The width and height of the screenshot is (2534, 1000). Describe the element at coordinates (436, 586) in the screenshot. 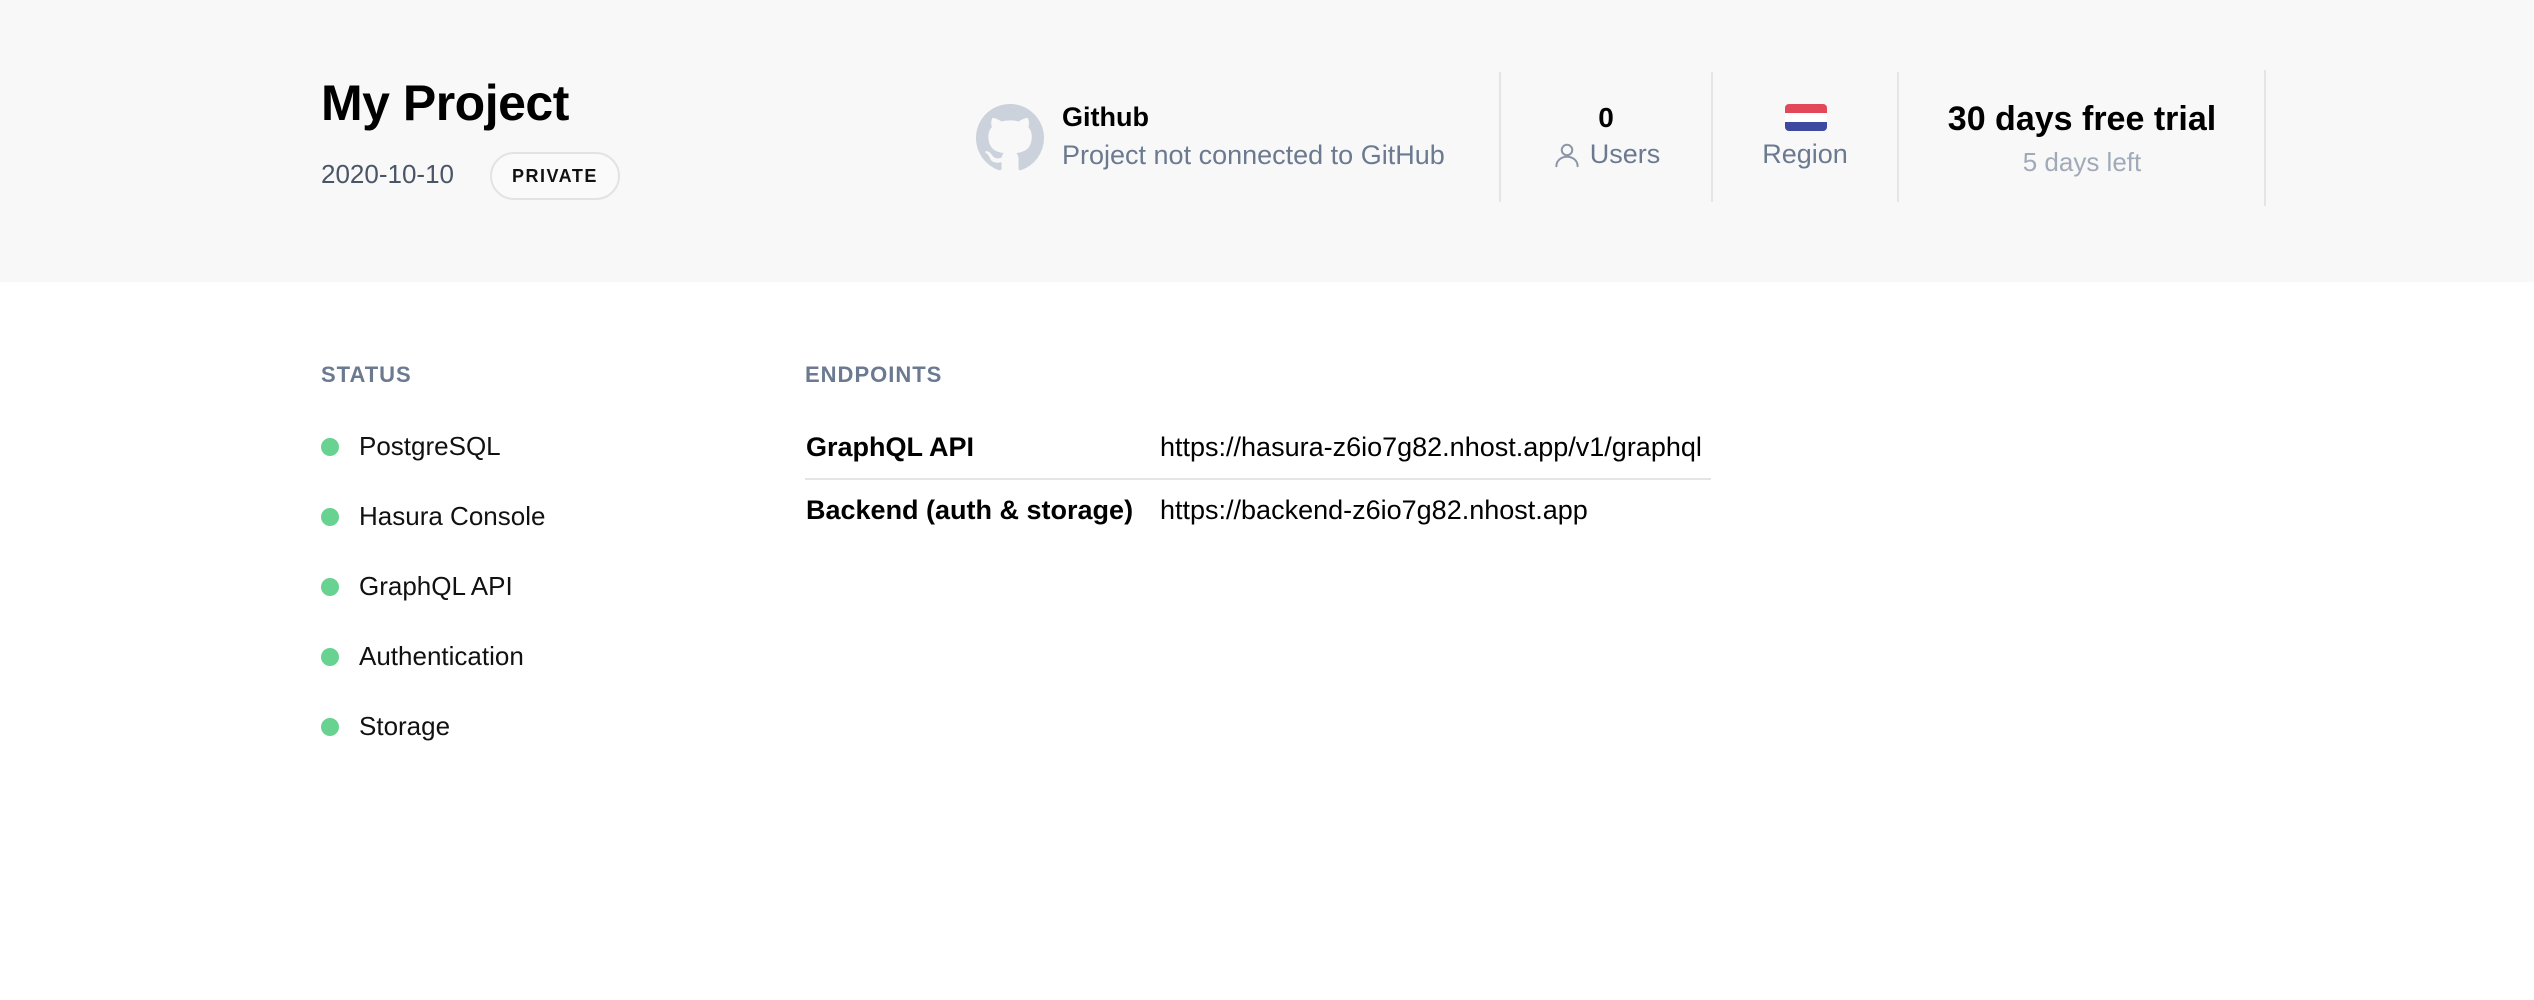

I see `status-label: GraphQL API` at that location.